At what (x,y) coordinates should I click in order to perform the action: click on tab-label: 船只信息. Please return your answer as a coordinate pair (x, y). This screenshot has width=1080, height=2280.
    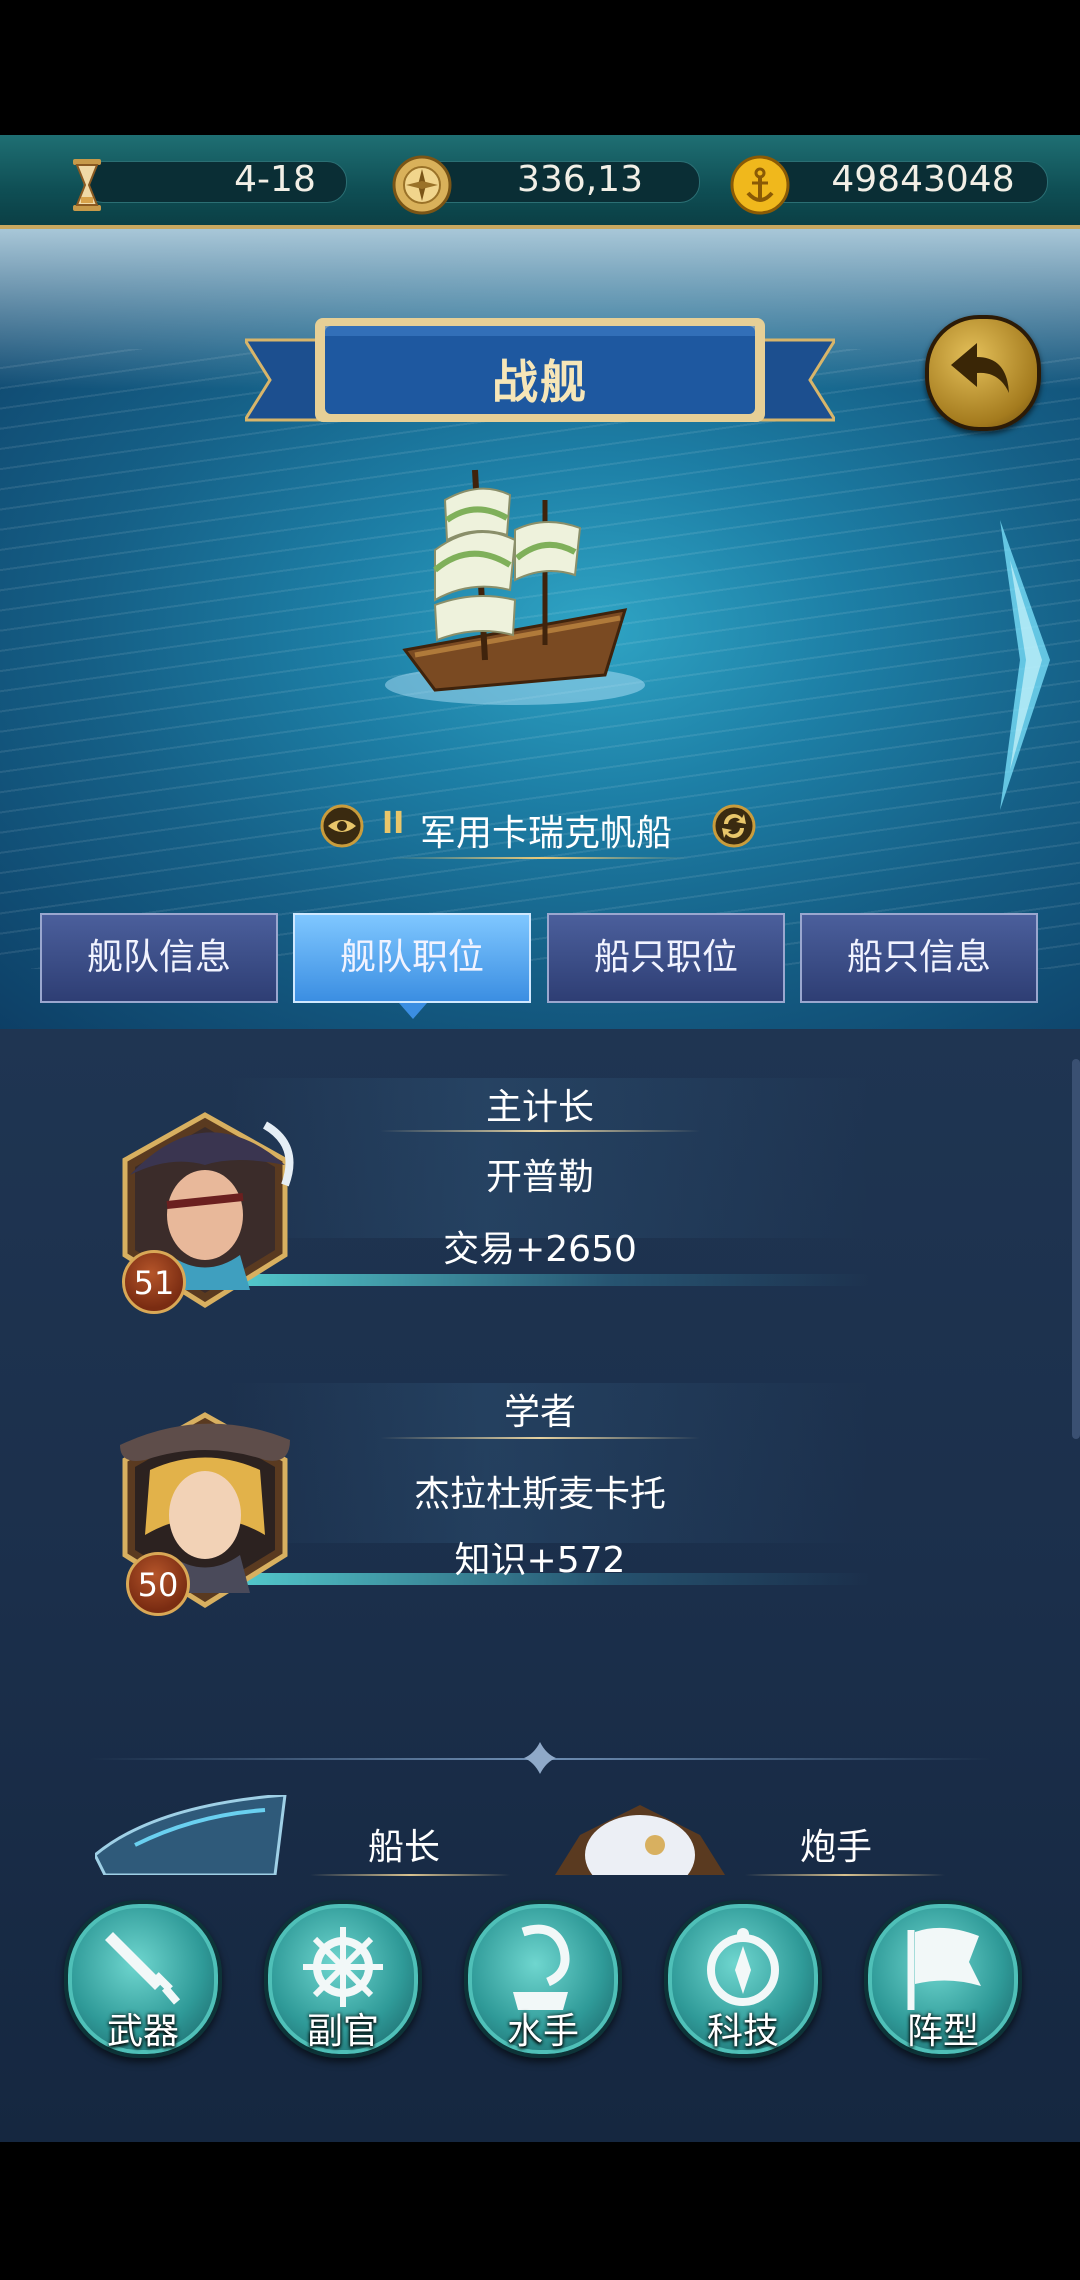
    Looking at the image, I should click on (918, 957).